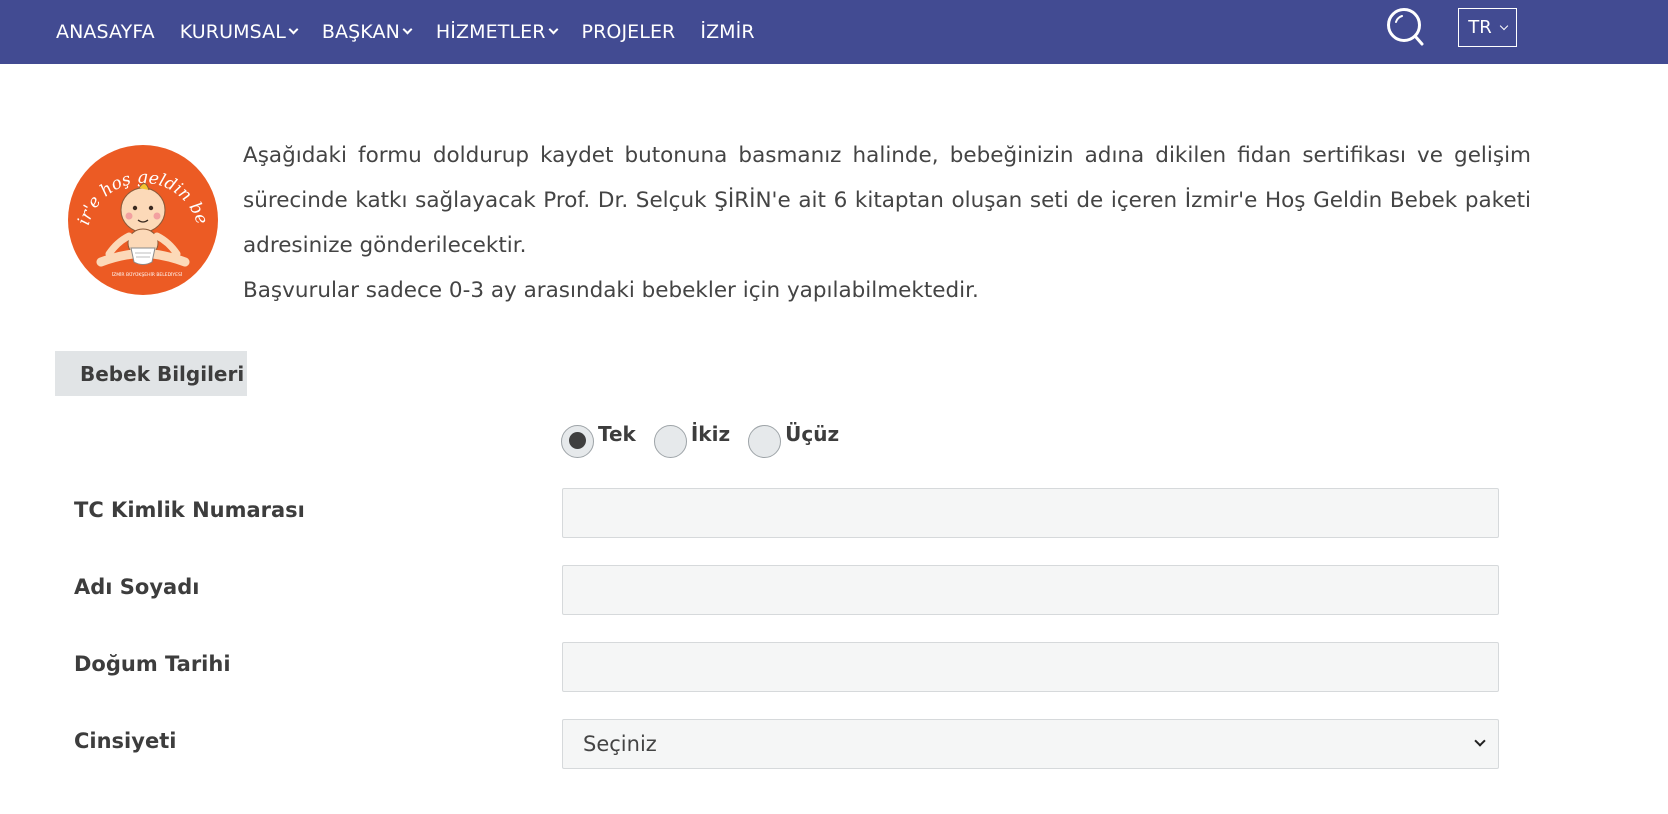 The width and height of the screenshot is (1668, 814). I want to click on search-icon, so click(1405, 27).